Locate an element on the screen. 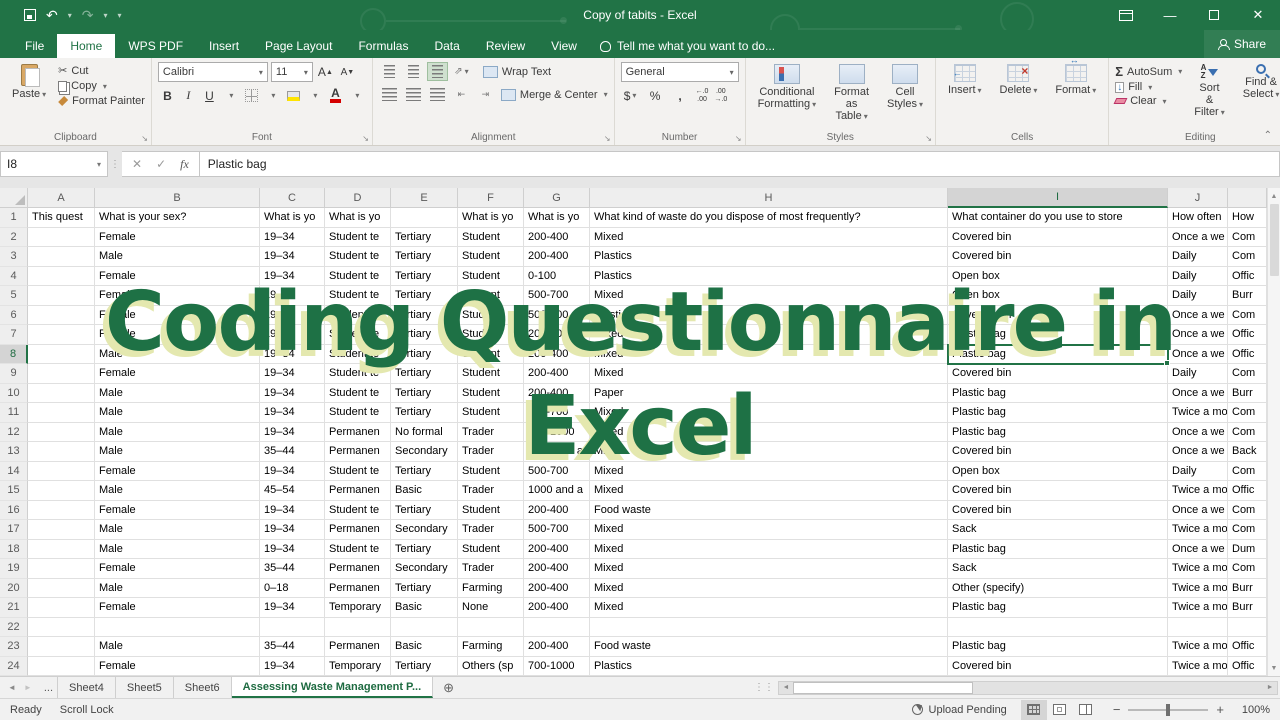 This screenshot has width=1280, height=720. row-header-20: 20 is located at coordinates (14, 588).